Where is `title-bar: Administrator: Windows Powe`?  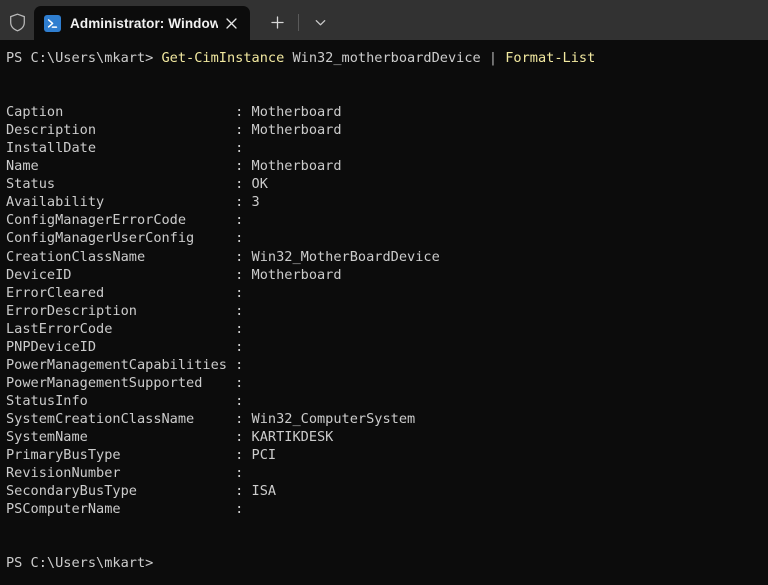
title-bar: Administrator: Windows Powe is located at coordinates (384, 20).